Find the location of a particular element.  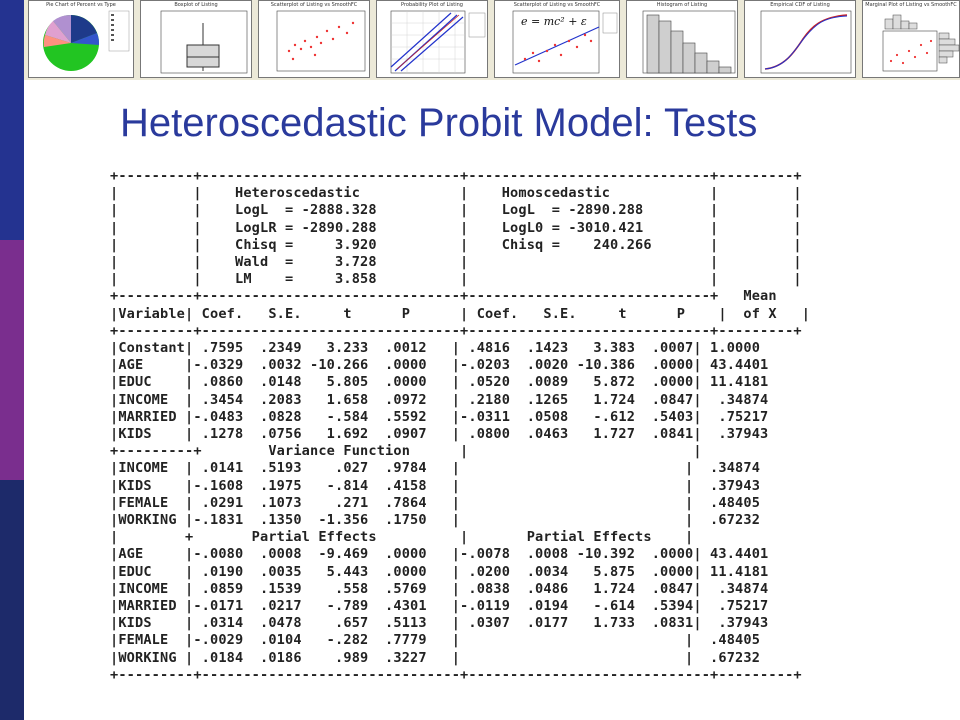

histogram-icon is located at coordinates (689, 42).